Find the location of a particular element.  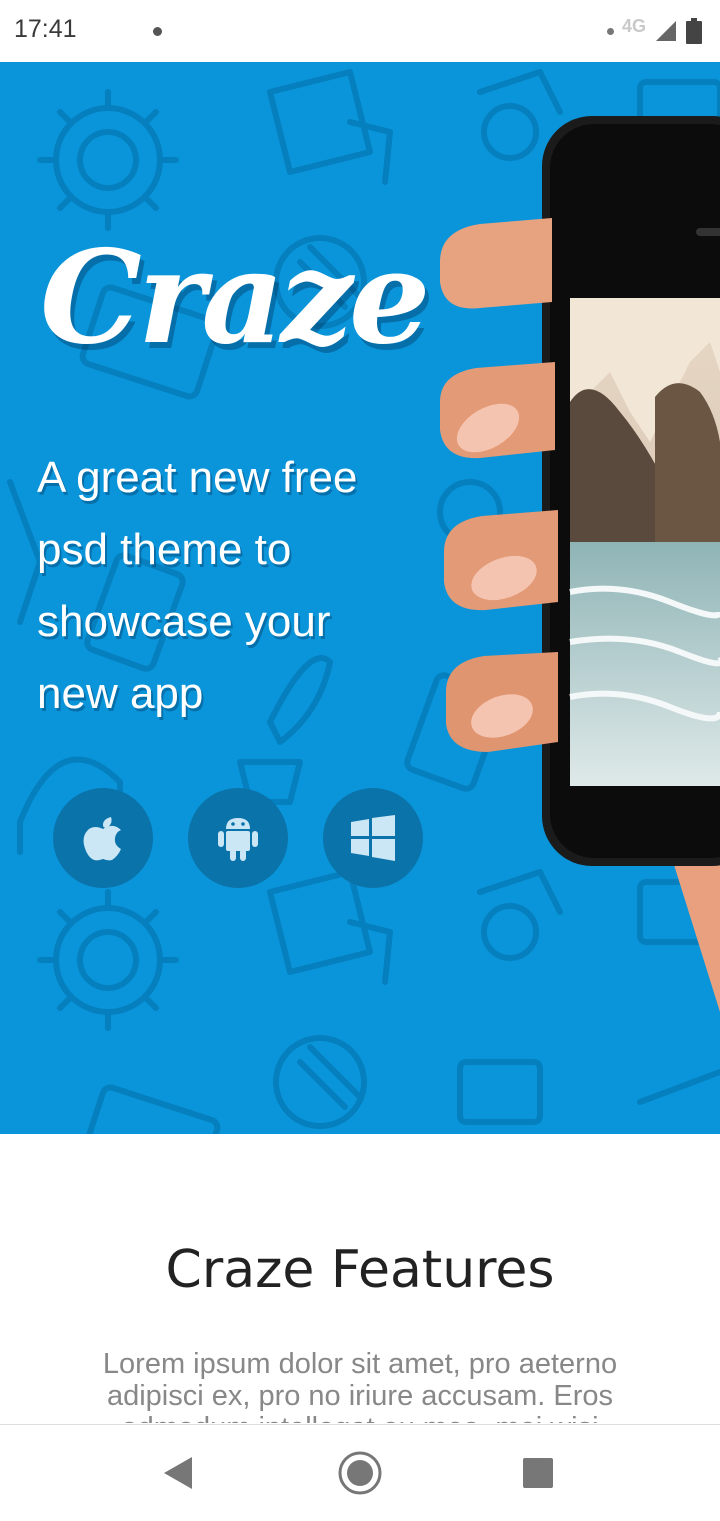

app-logo: Craze is located at coordinates (235, 298).